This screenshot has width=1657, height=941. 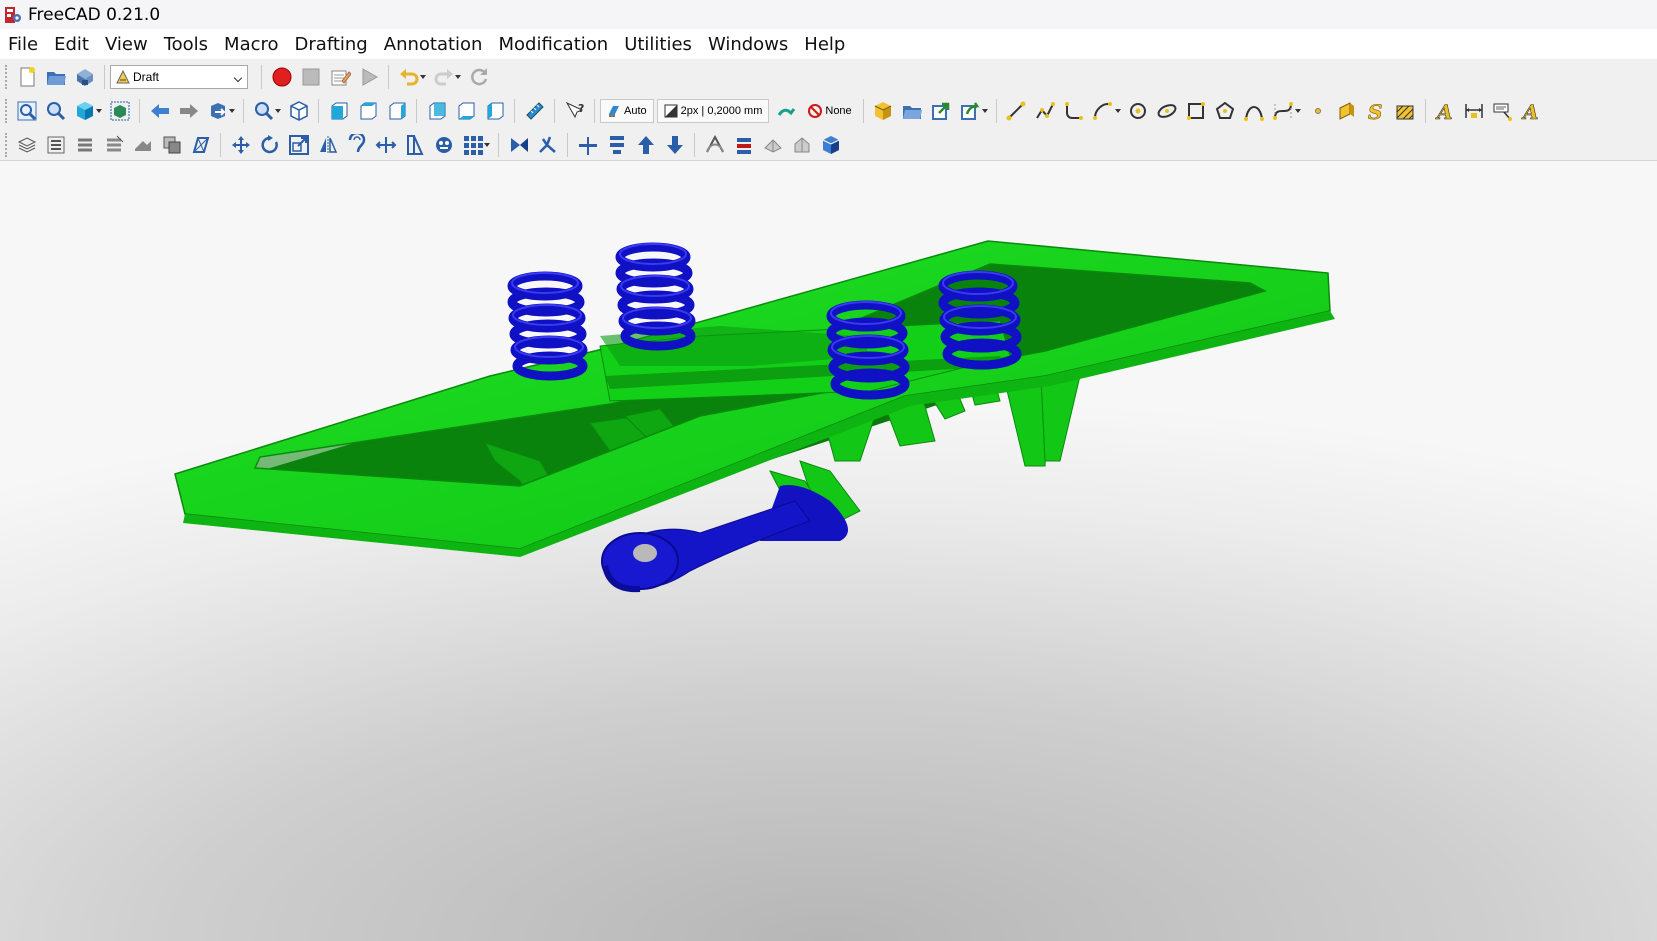 I want to click on menu-edit: Edit, so click(x=71, y=44).